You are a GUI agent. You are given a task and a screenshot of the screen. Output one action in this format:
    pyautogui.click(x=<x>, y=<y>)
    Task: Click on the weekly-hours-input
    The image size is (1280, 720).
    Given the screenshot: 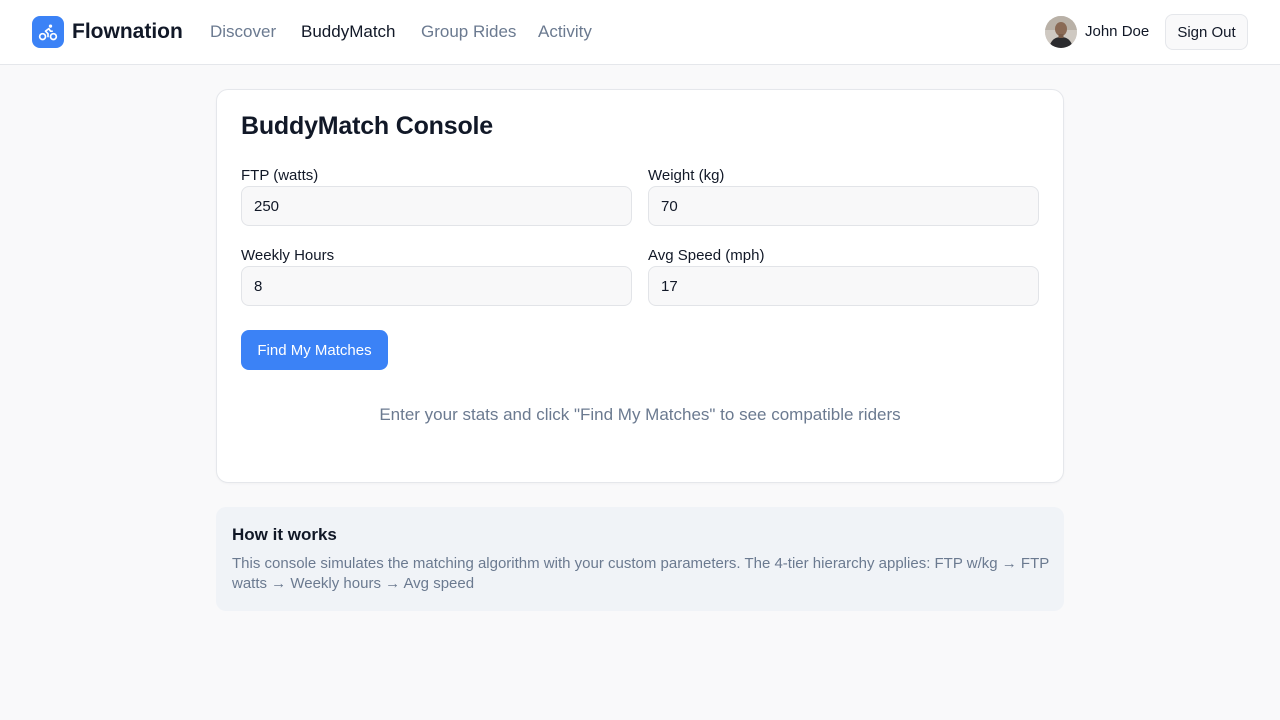 What is the action you would take?
    pyautogui.click(x=436, y=286)
    